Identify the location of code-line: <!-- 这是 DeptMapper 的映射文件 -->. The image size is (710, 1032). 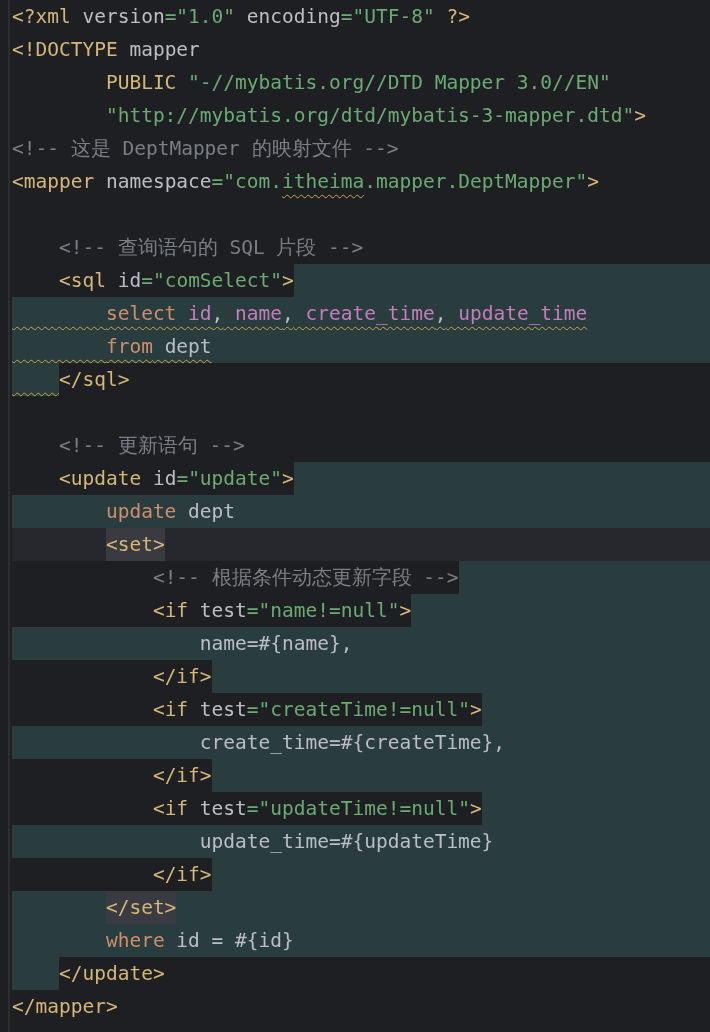
(206, 149).